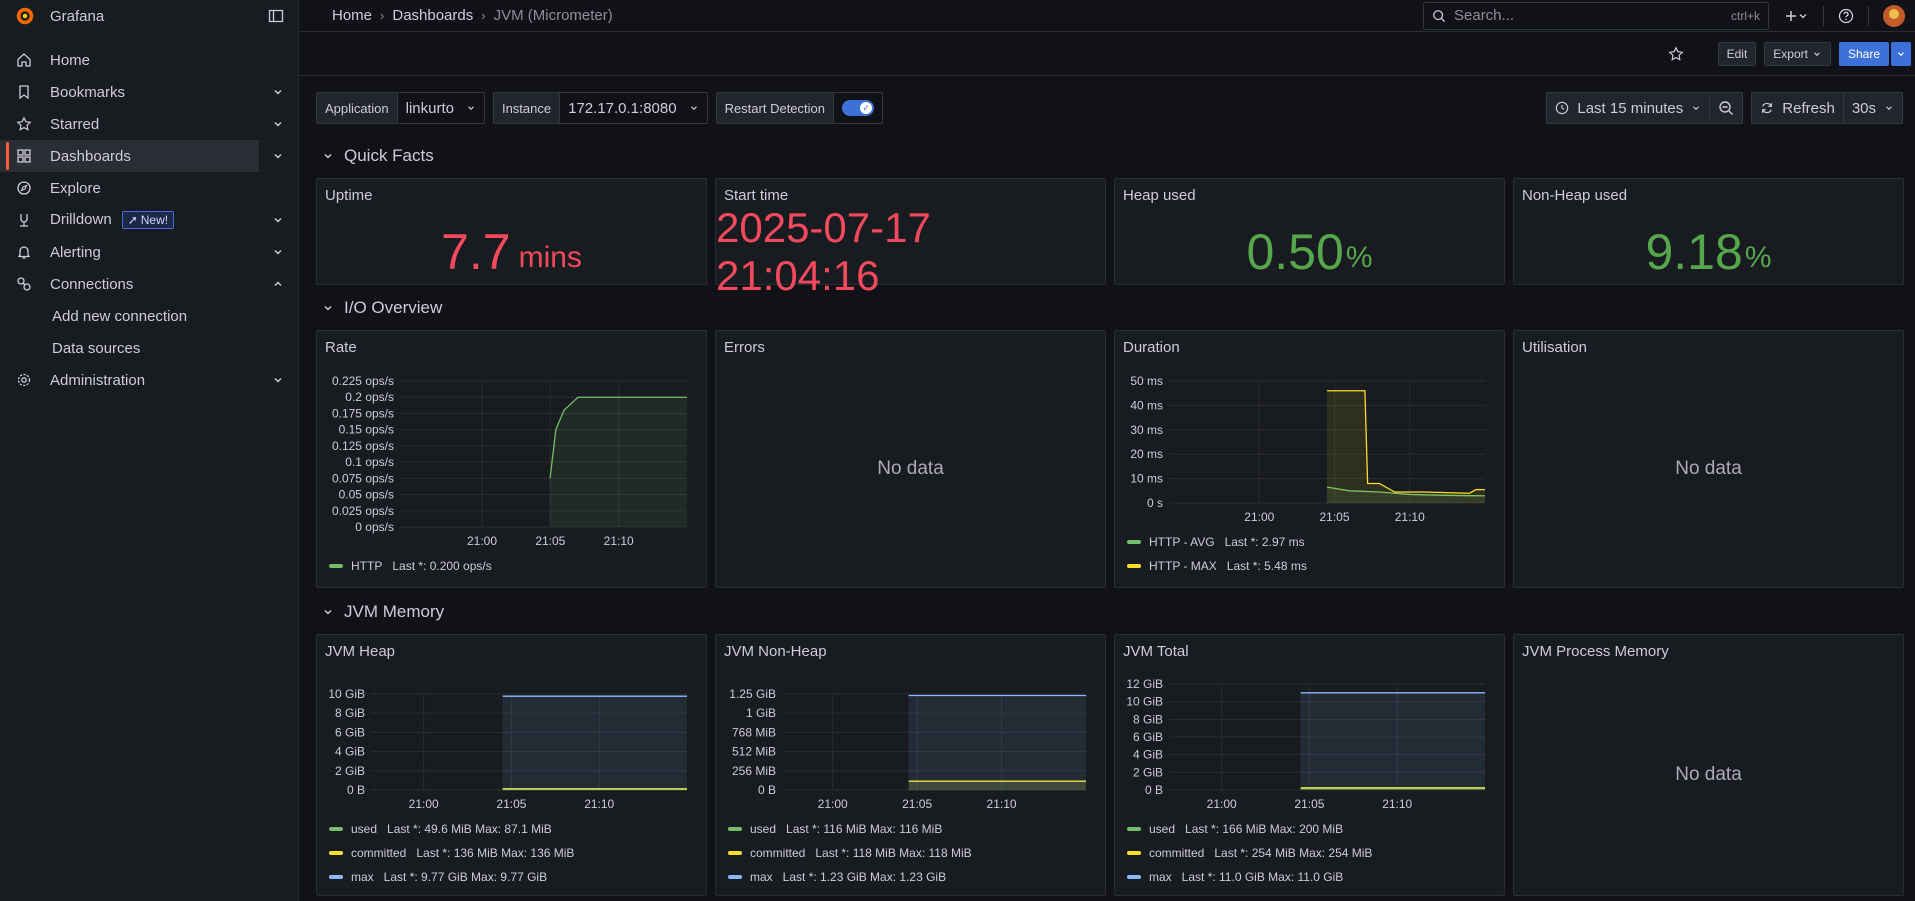 The width and height of the screenshot is (1915, 901). Describe the element at coordinates (1217, 566) in the screenshot. I see `legend-item: HTTP - MAX Last *: 5.48 ms` at that location.